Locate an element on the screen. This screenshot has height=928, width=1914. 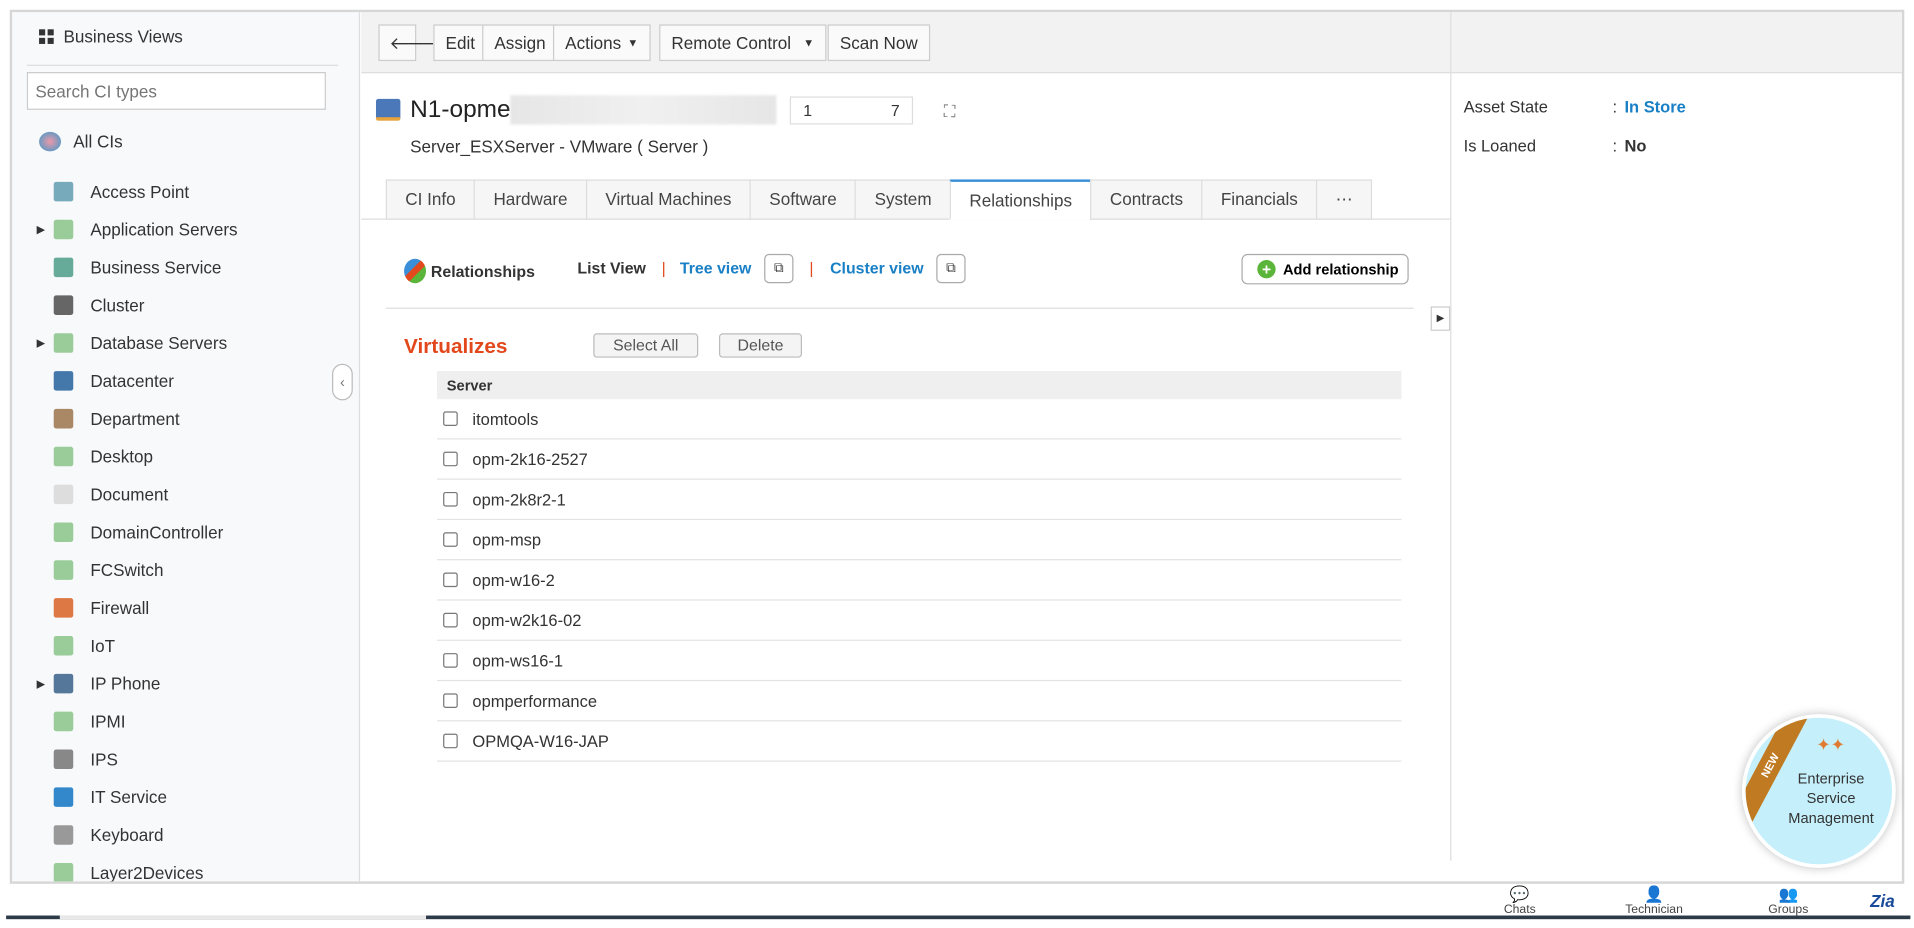
asset-state-value: In Store is located at coordinates (1654, 107).